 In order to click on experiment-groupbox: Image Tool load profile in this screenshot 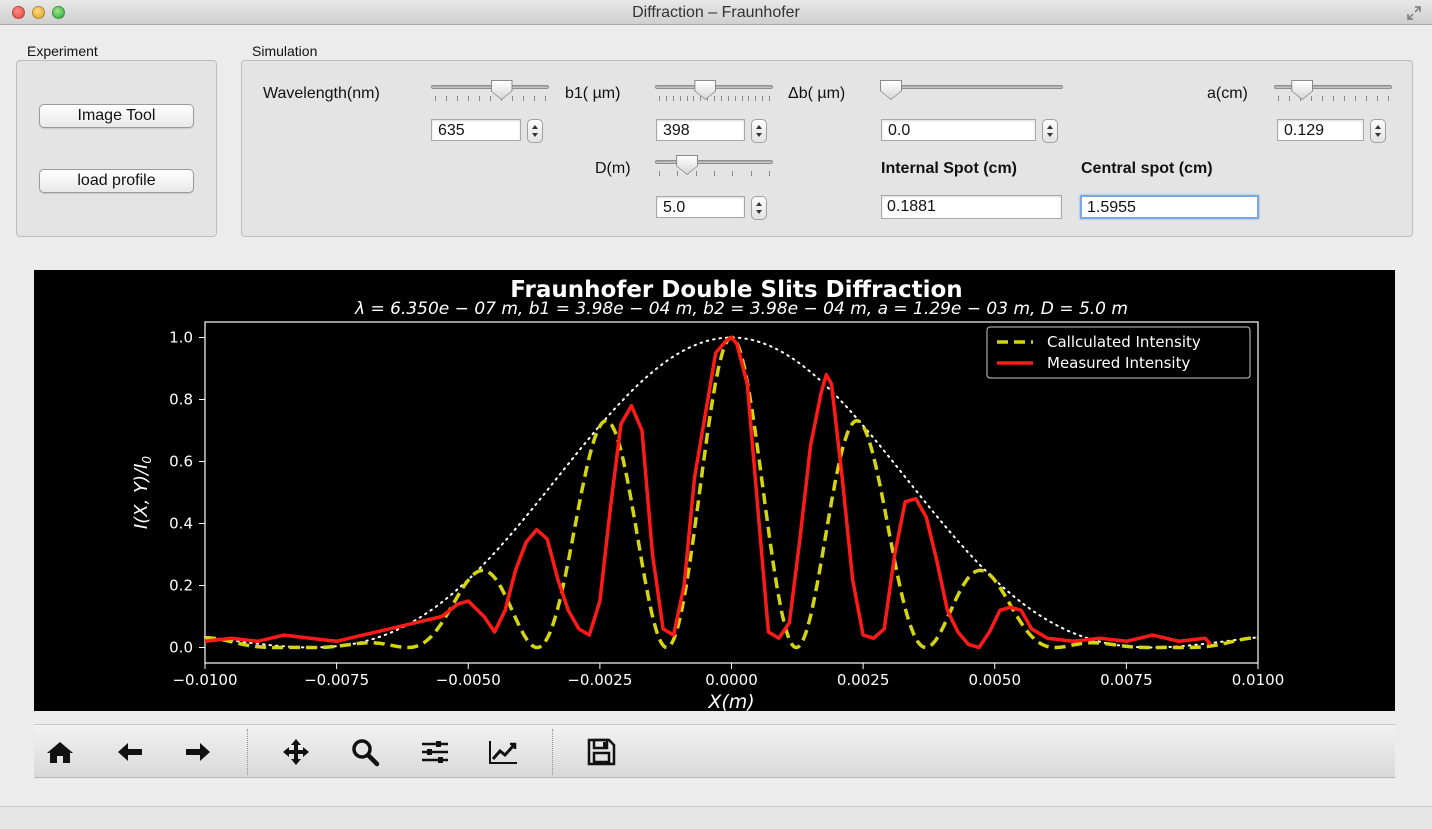, I will do `click(116, 148)`.